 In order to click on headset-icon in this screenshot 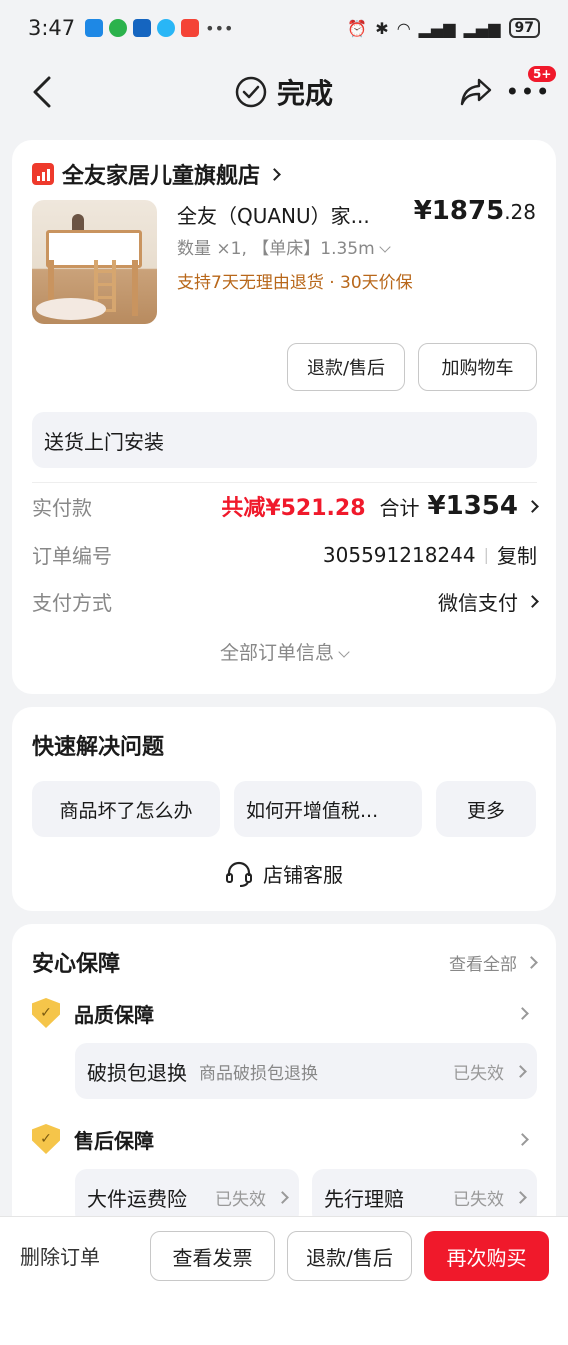, I will do `click(239, 874)`.